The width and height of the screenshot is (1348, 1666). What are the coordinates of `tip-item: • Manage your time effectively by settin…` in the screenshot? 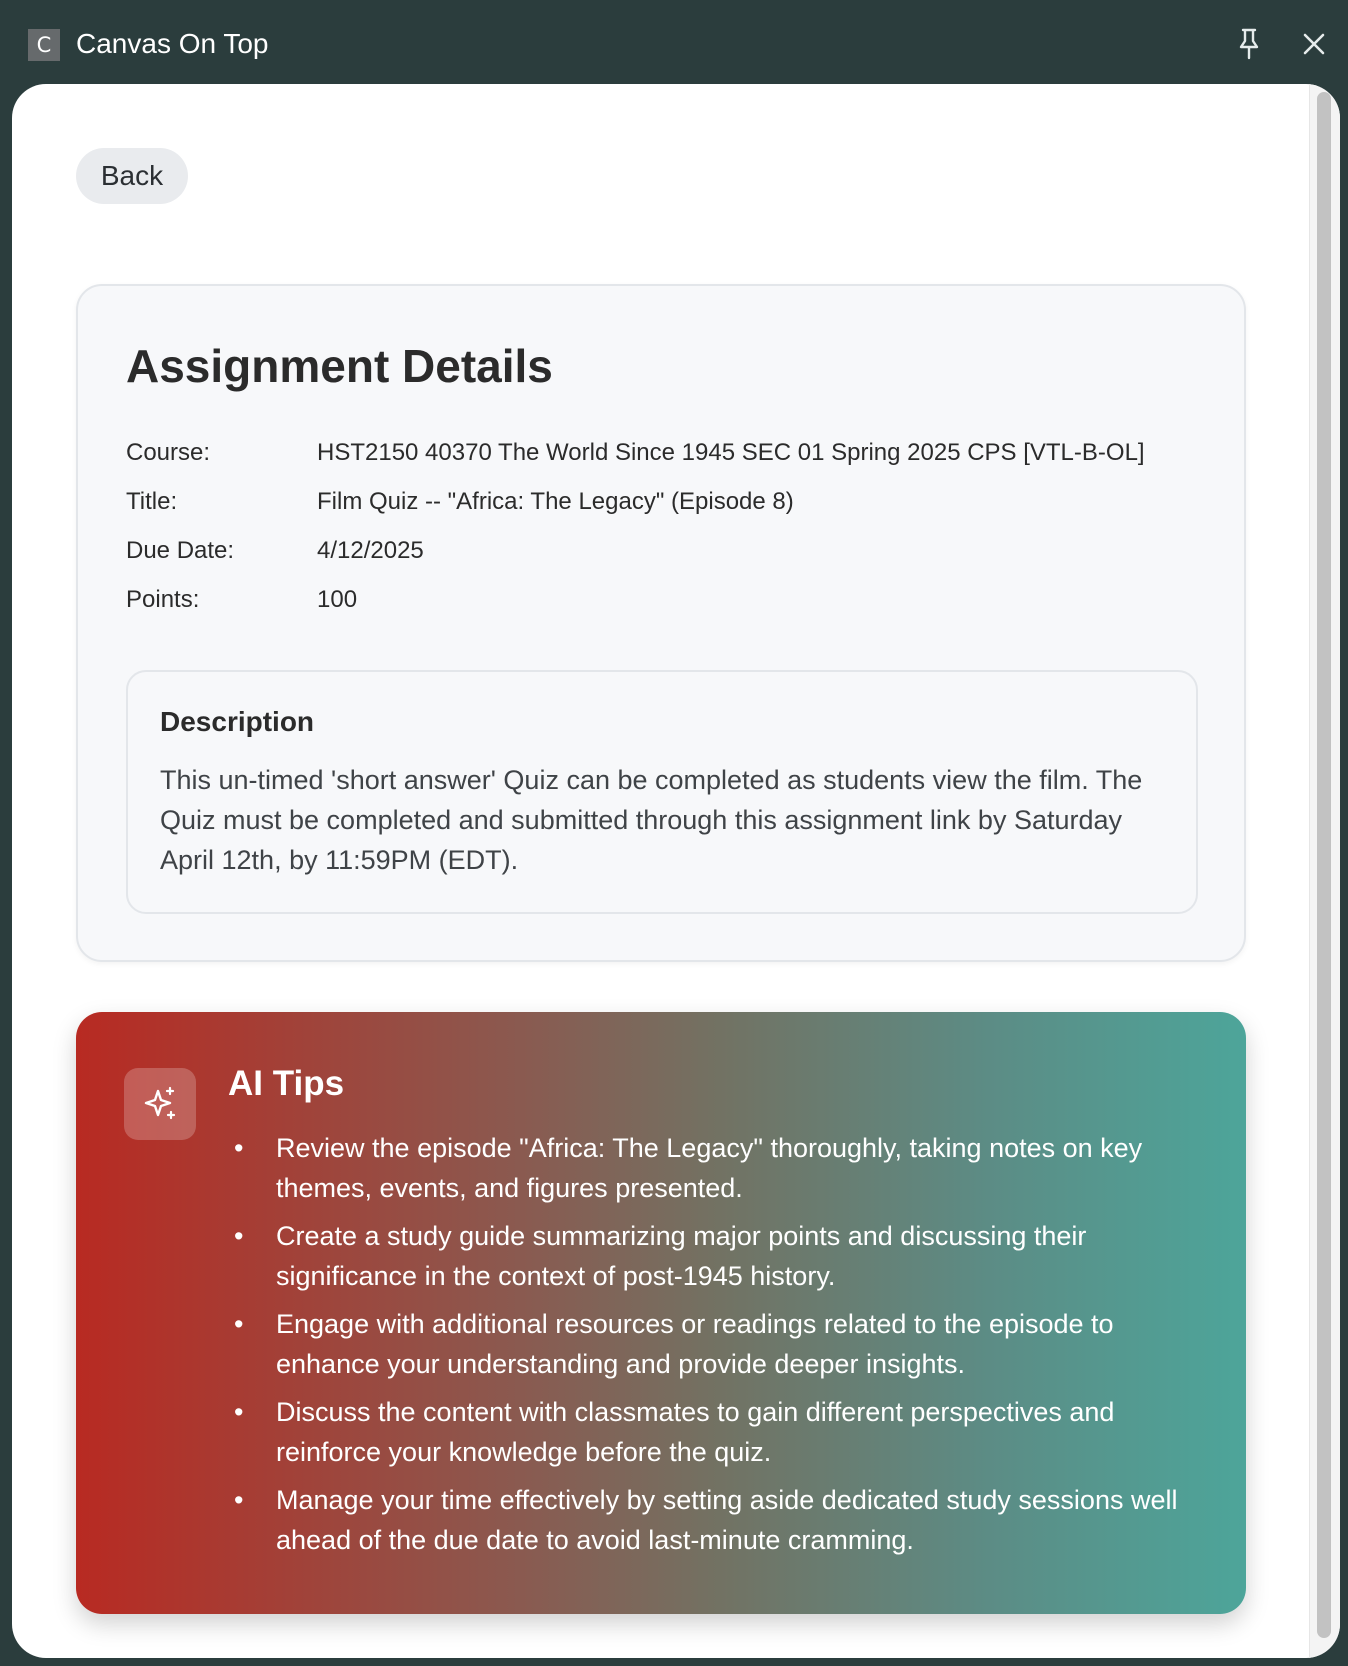 It's located at (718, 1520).